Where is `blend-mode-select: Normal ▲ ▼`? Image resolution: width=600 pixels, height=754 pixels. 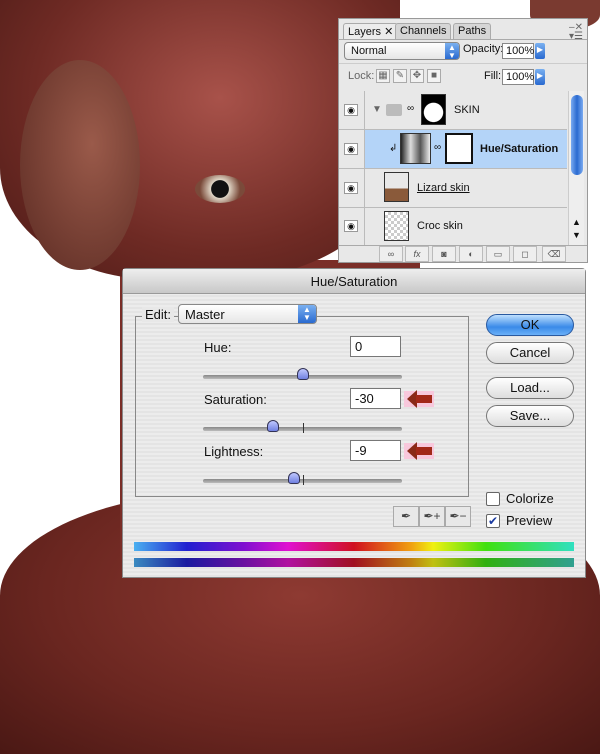 blend-mode-select: Normal ▲ ▼ is located at coordinates (402, 51).